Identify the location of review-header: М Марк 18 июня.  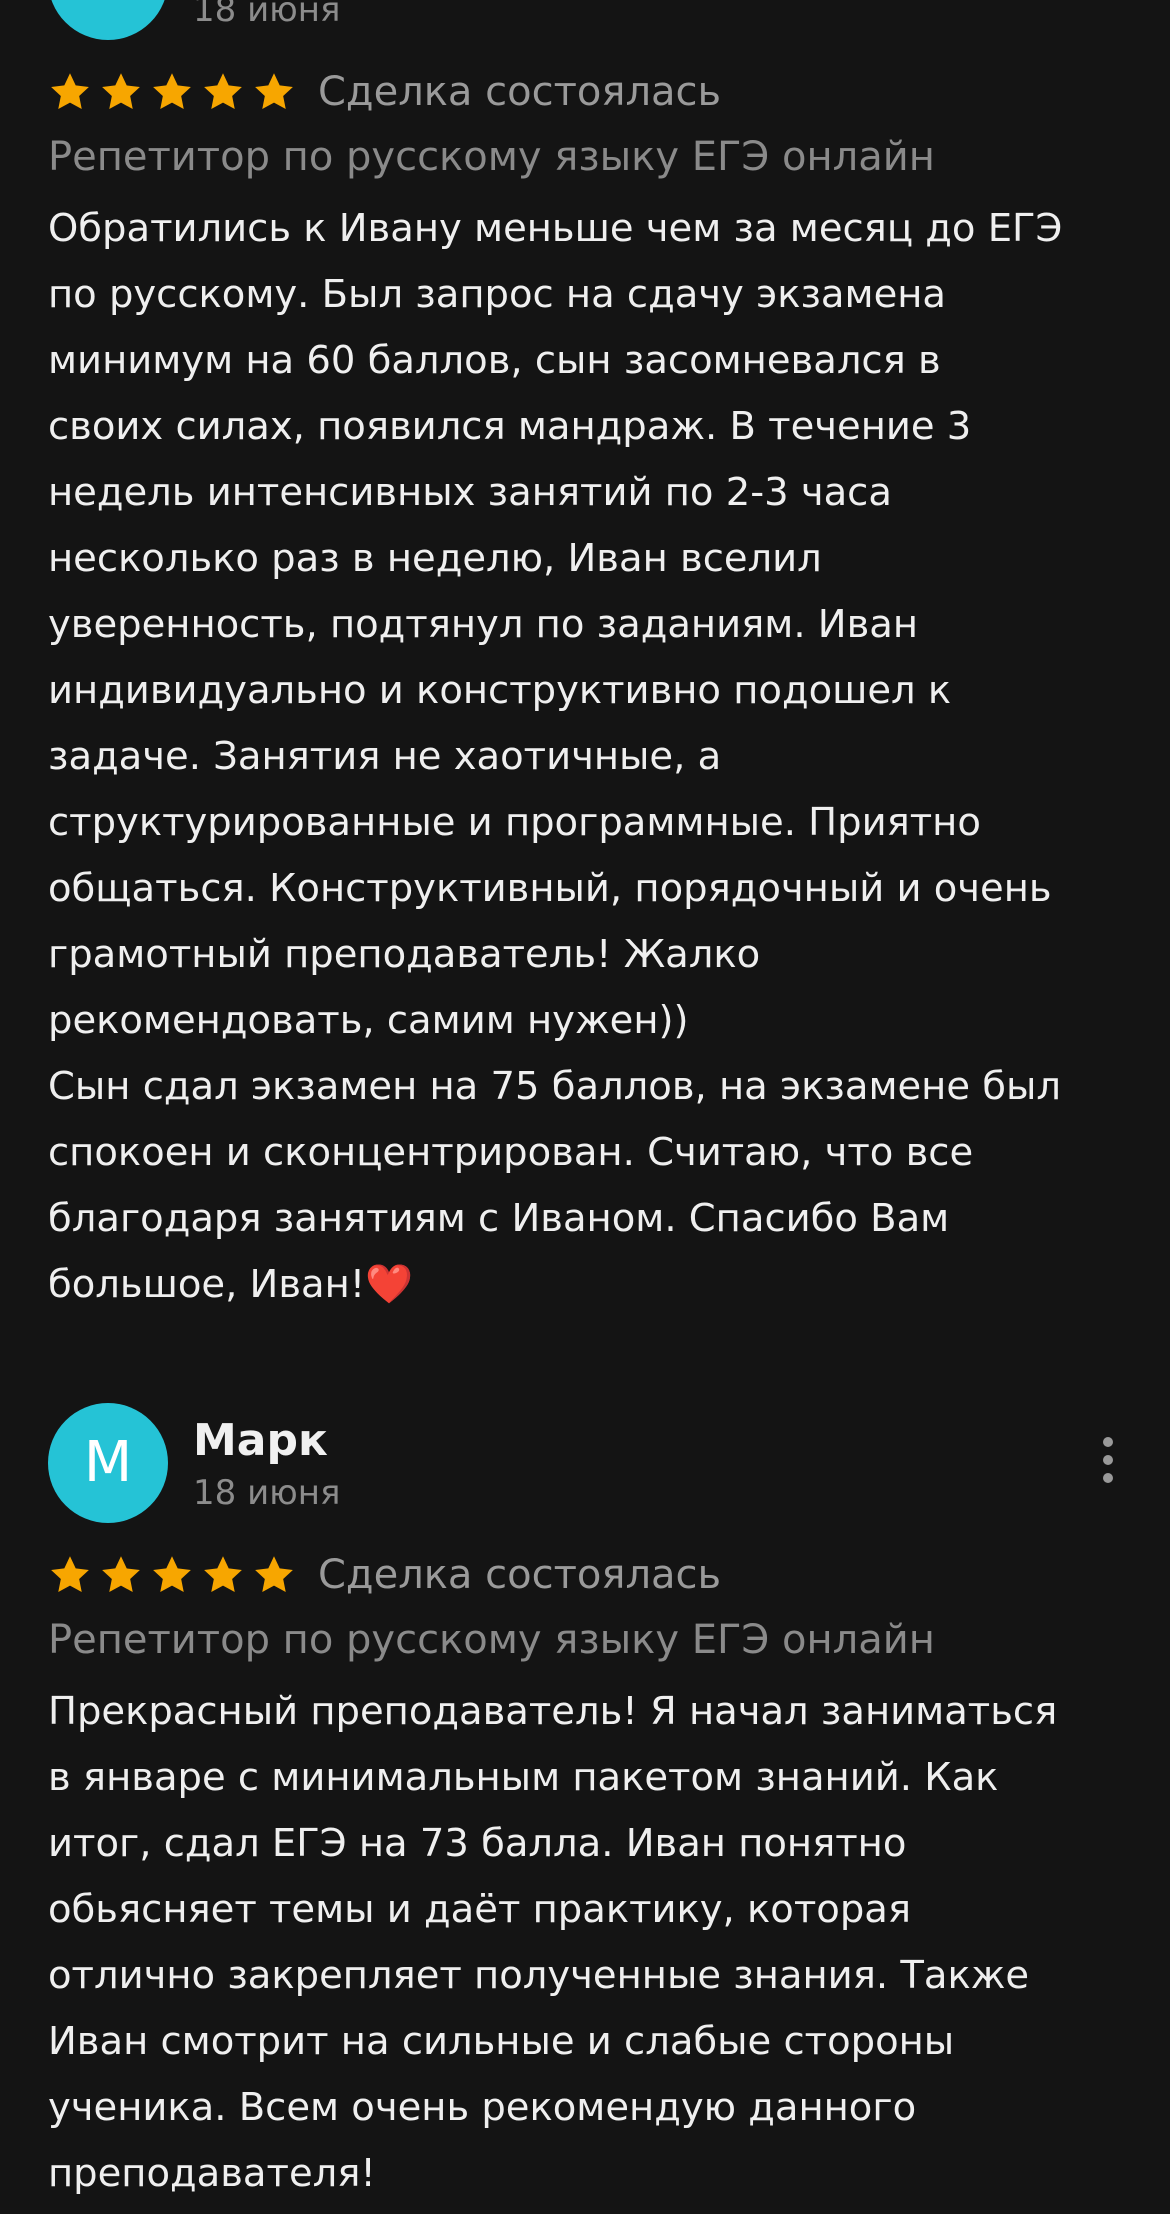
(588, 1463).